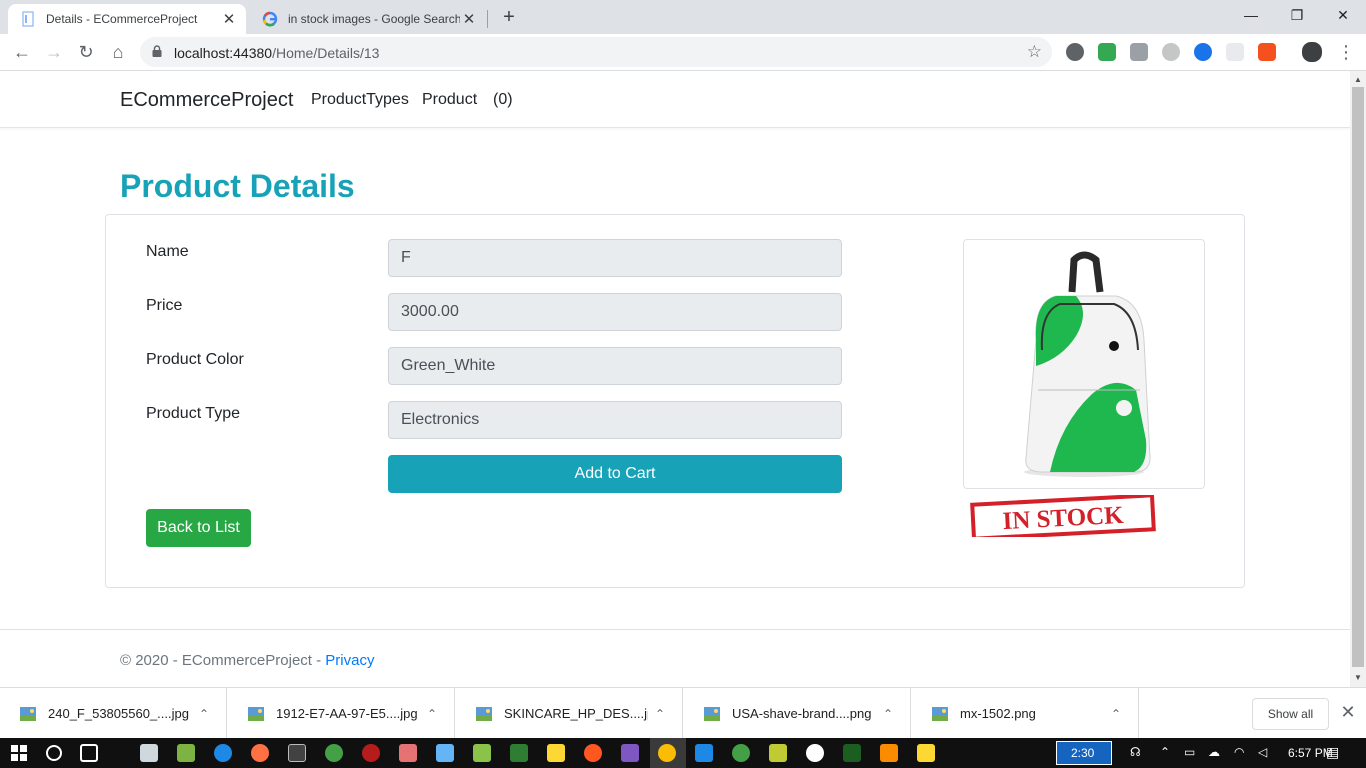 The image size is (1366, 768). Describe the element at coordinates (509, 17) in the screenshot. I see `new-tab-icon: +` at that location.